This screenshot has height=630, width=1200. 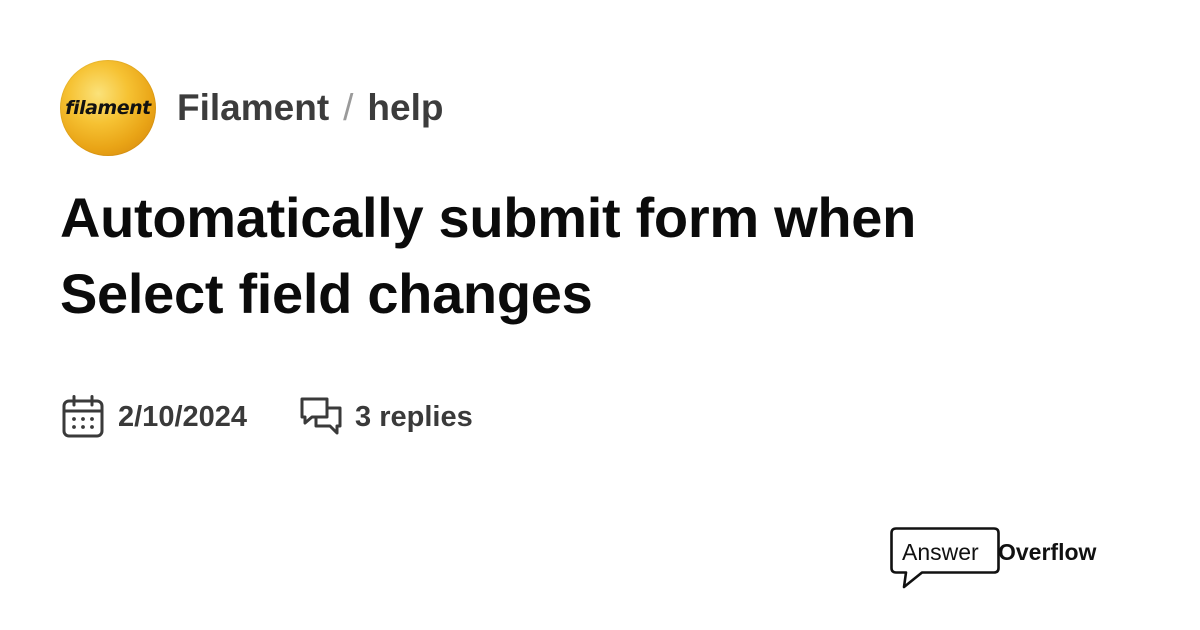 I want to click on brand-overflow-text: Overflow, so click(x=1047, y=552).